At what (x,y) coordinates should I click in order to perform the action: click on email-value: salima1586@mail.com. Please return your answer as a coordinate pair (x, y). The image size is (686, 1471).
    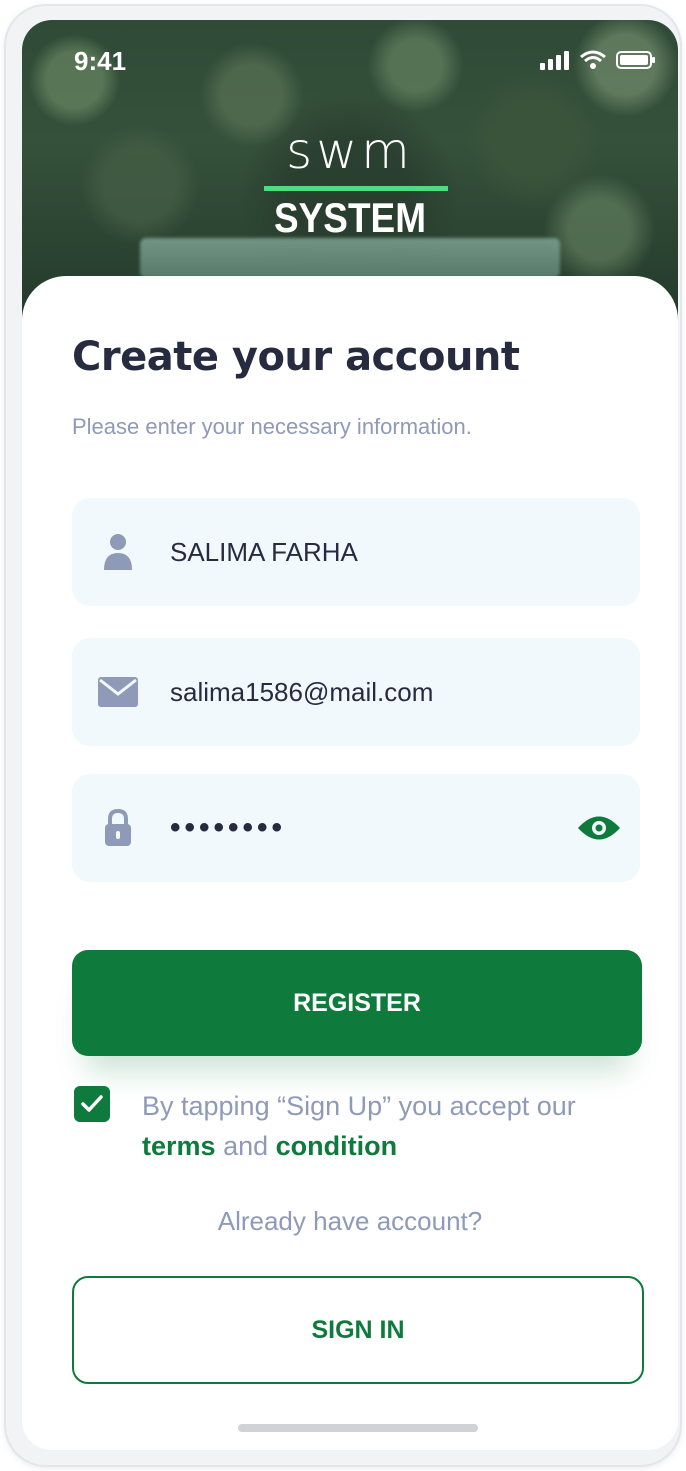
    Looking at the image, I should click on (301, 692).